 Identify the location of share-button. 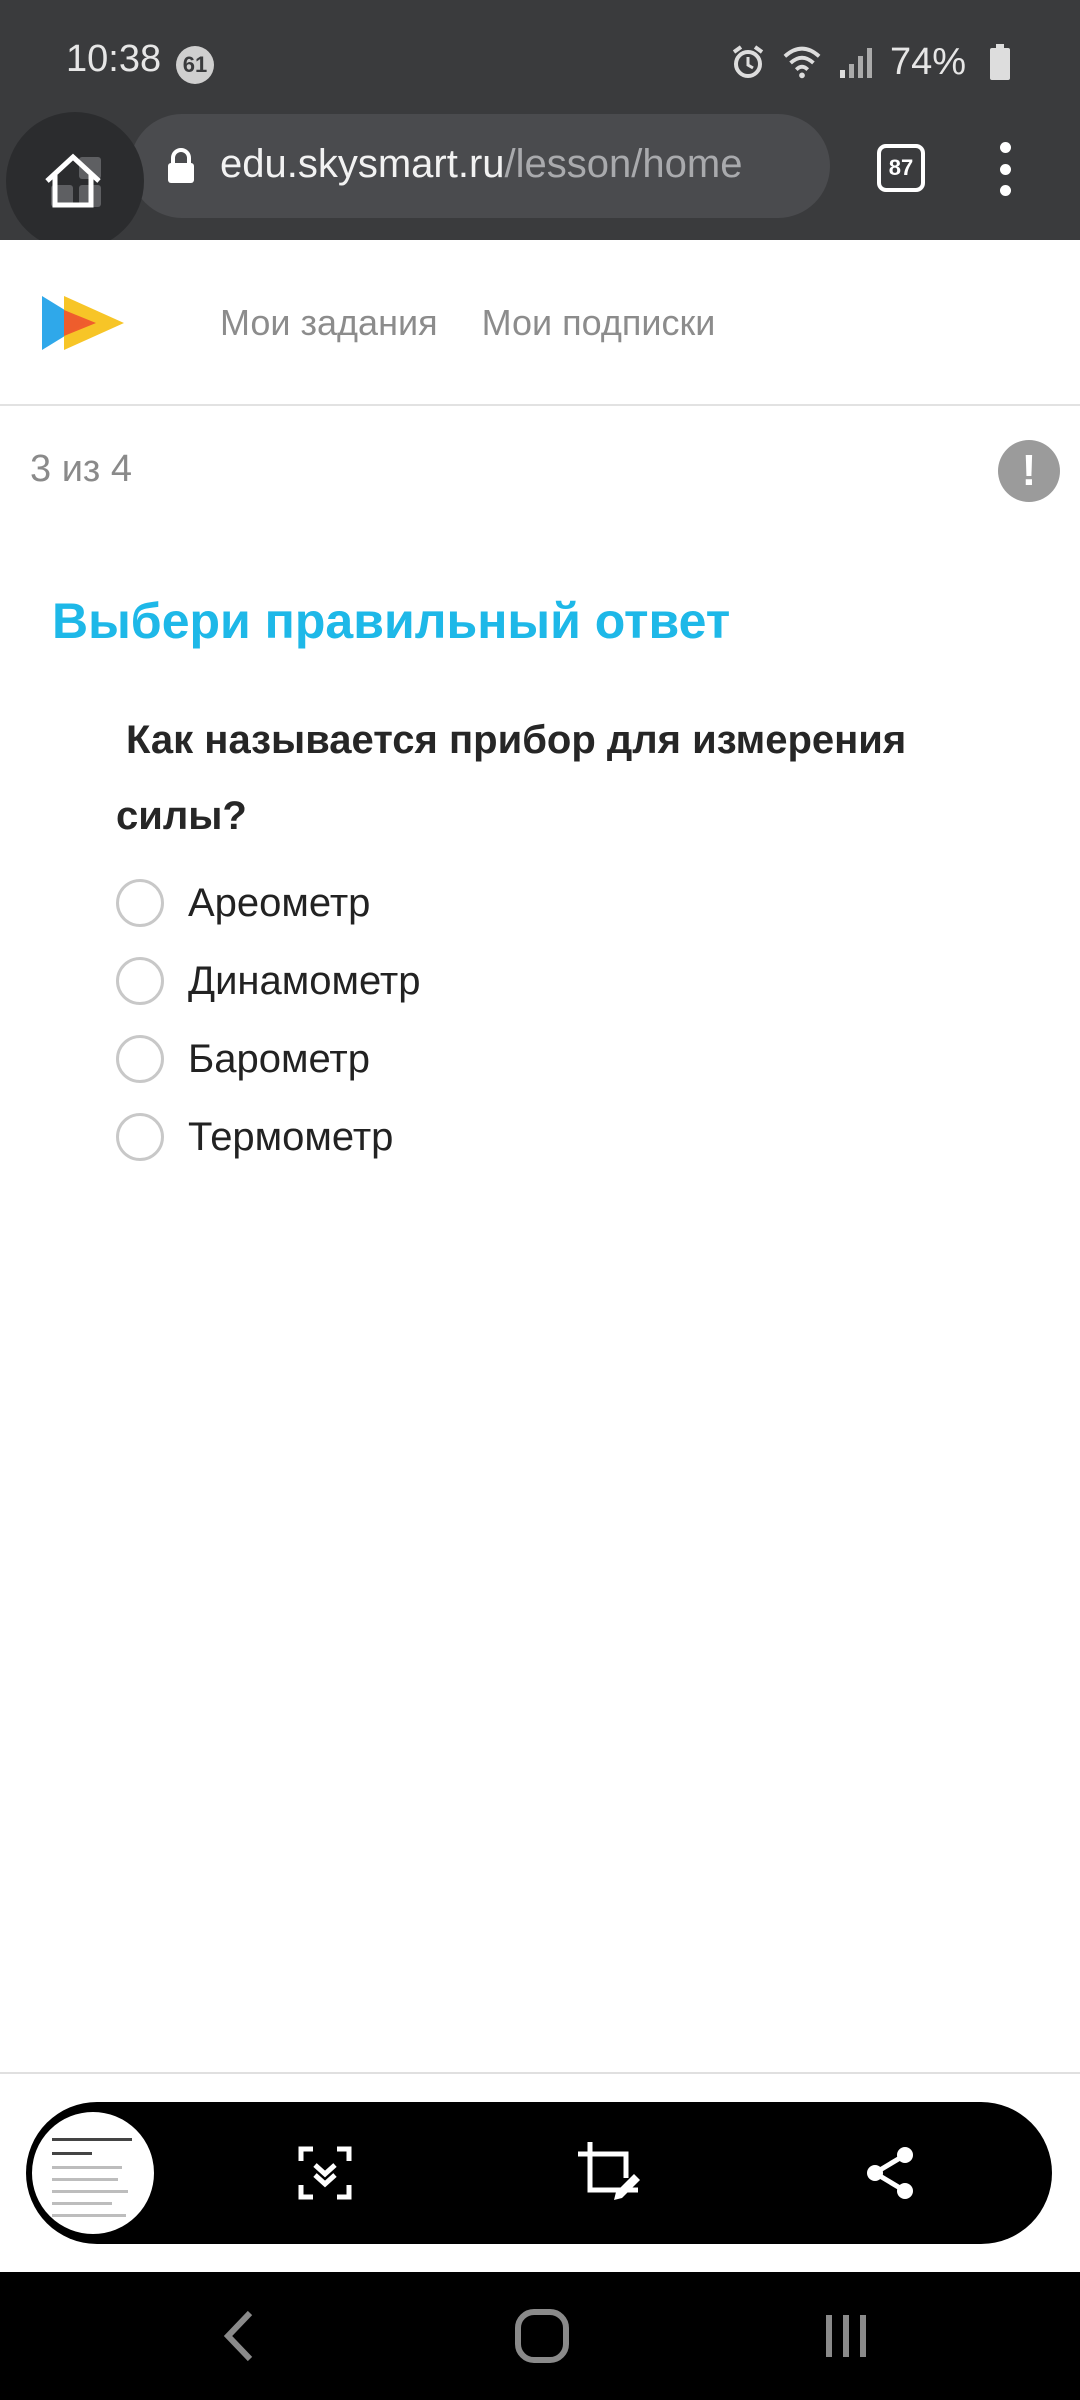
(891, 2173).